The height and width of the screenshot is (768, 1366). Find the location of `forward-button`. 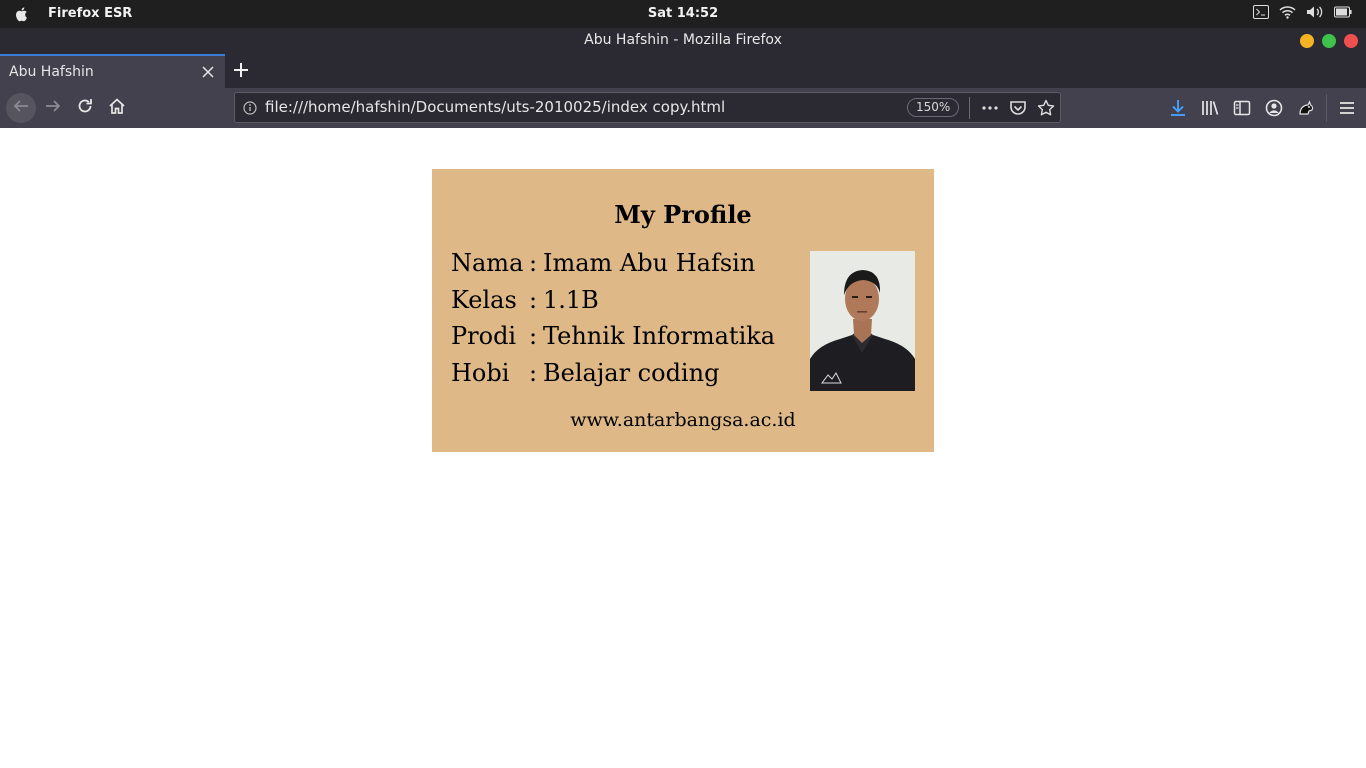

forward-button is located at coordinates (53, 108).